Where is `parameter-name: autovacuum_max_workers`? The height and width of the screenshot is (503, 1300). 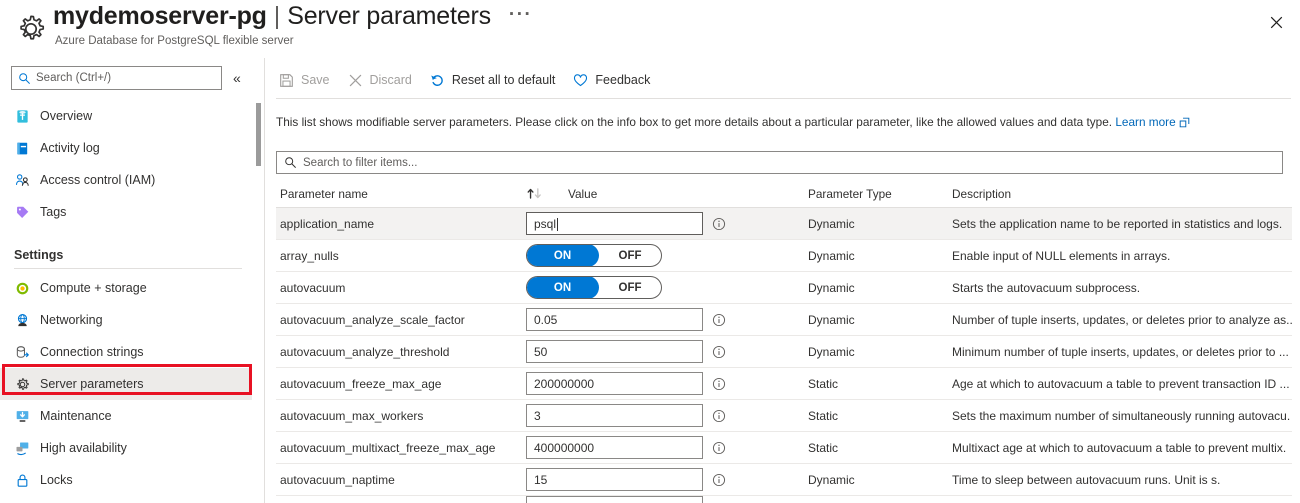
parameter-name: autovacuum_max_workers is located at coordinates (352, 415).